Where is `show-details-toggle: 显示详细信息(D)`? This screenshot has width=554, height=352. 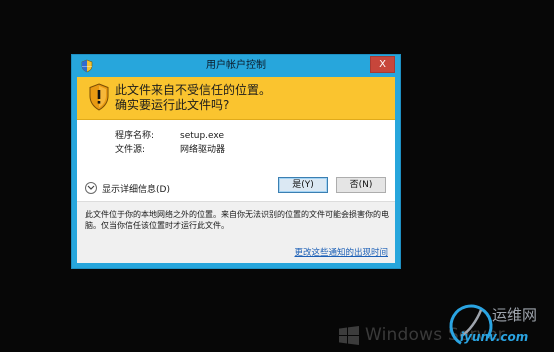
show-details-toggle: 显示详细信息(D) is located at coordinates (127, 188).